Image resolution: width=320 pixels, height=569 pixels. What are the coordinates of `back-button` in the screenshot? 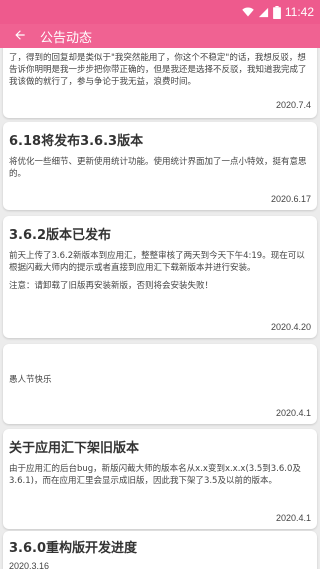 It's located at (20, 36).